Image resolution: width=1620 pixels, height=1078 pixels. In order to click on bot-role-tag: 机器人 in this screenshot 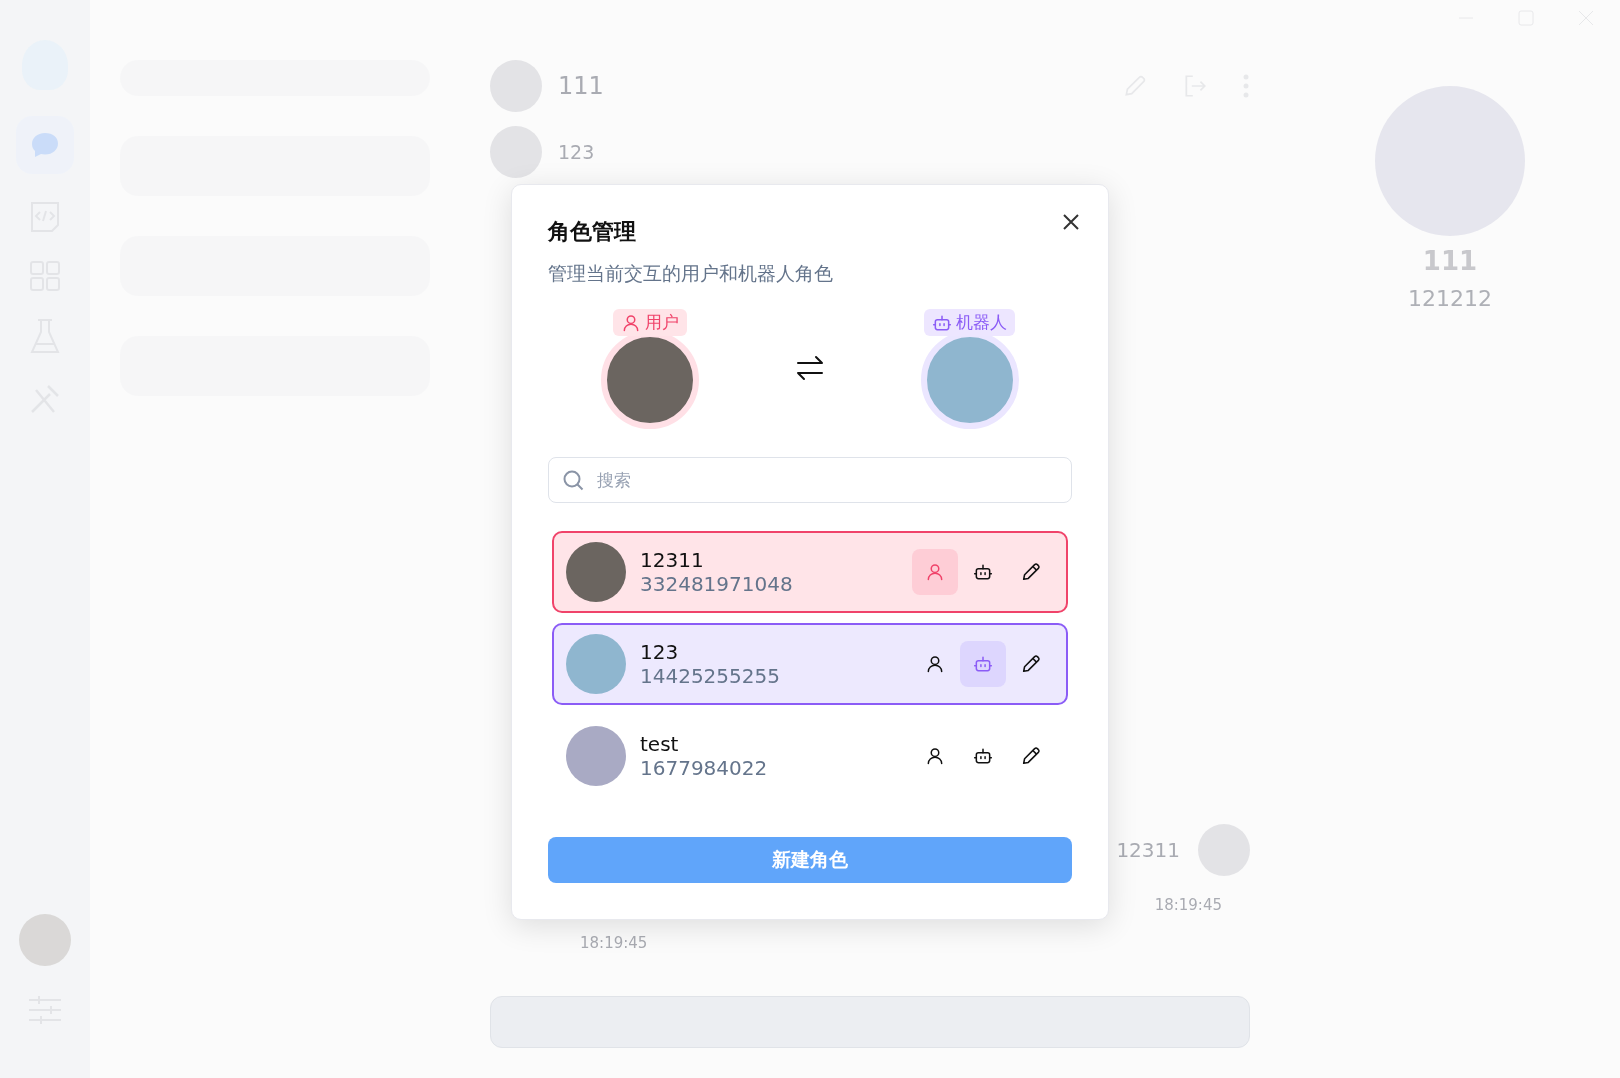, I will do `click(970, 322)`.